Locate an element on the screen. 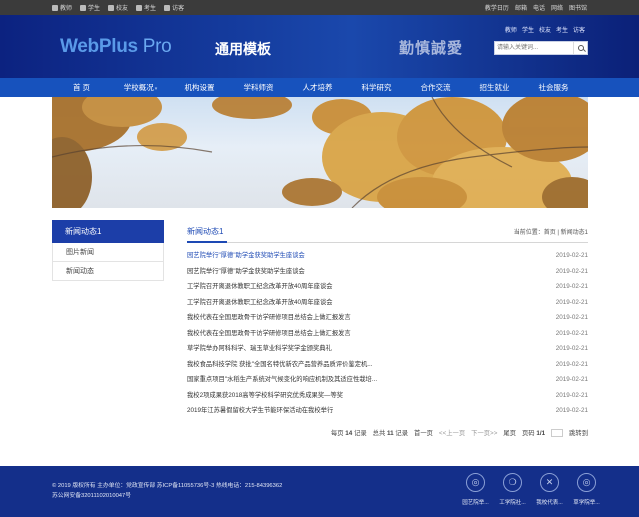 This screenshot has height=517, width=639. nav-item-faculty: 学科师资 is located at coordinates (258, 87).